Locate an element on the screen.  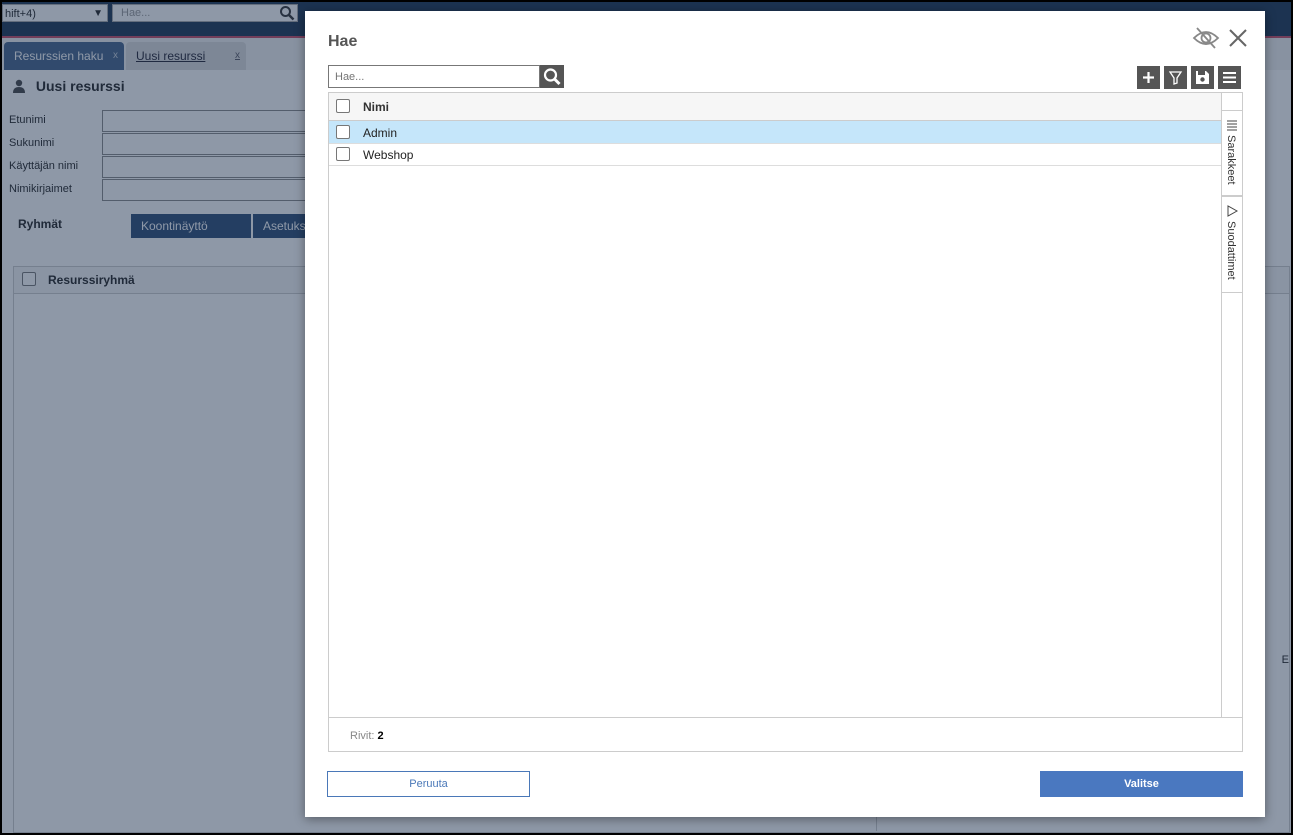
menu-icon is located at coordinates (1229, 77).